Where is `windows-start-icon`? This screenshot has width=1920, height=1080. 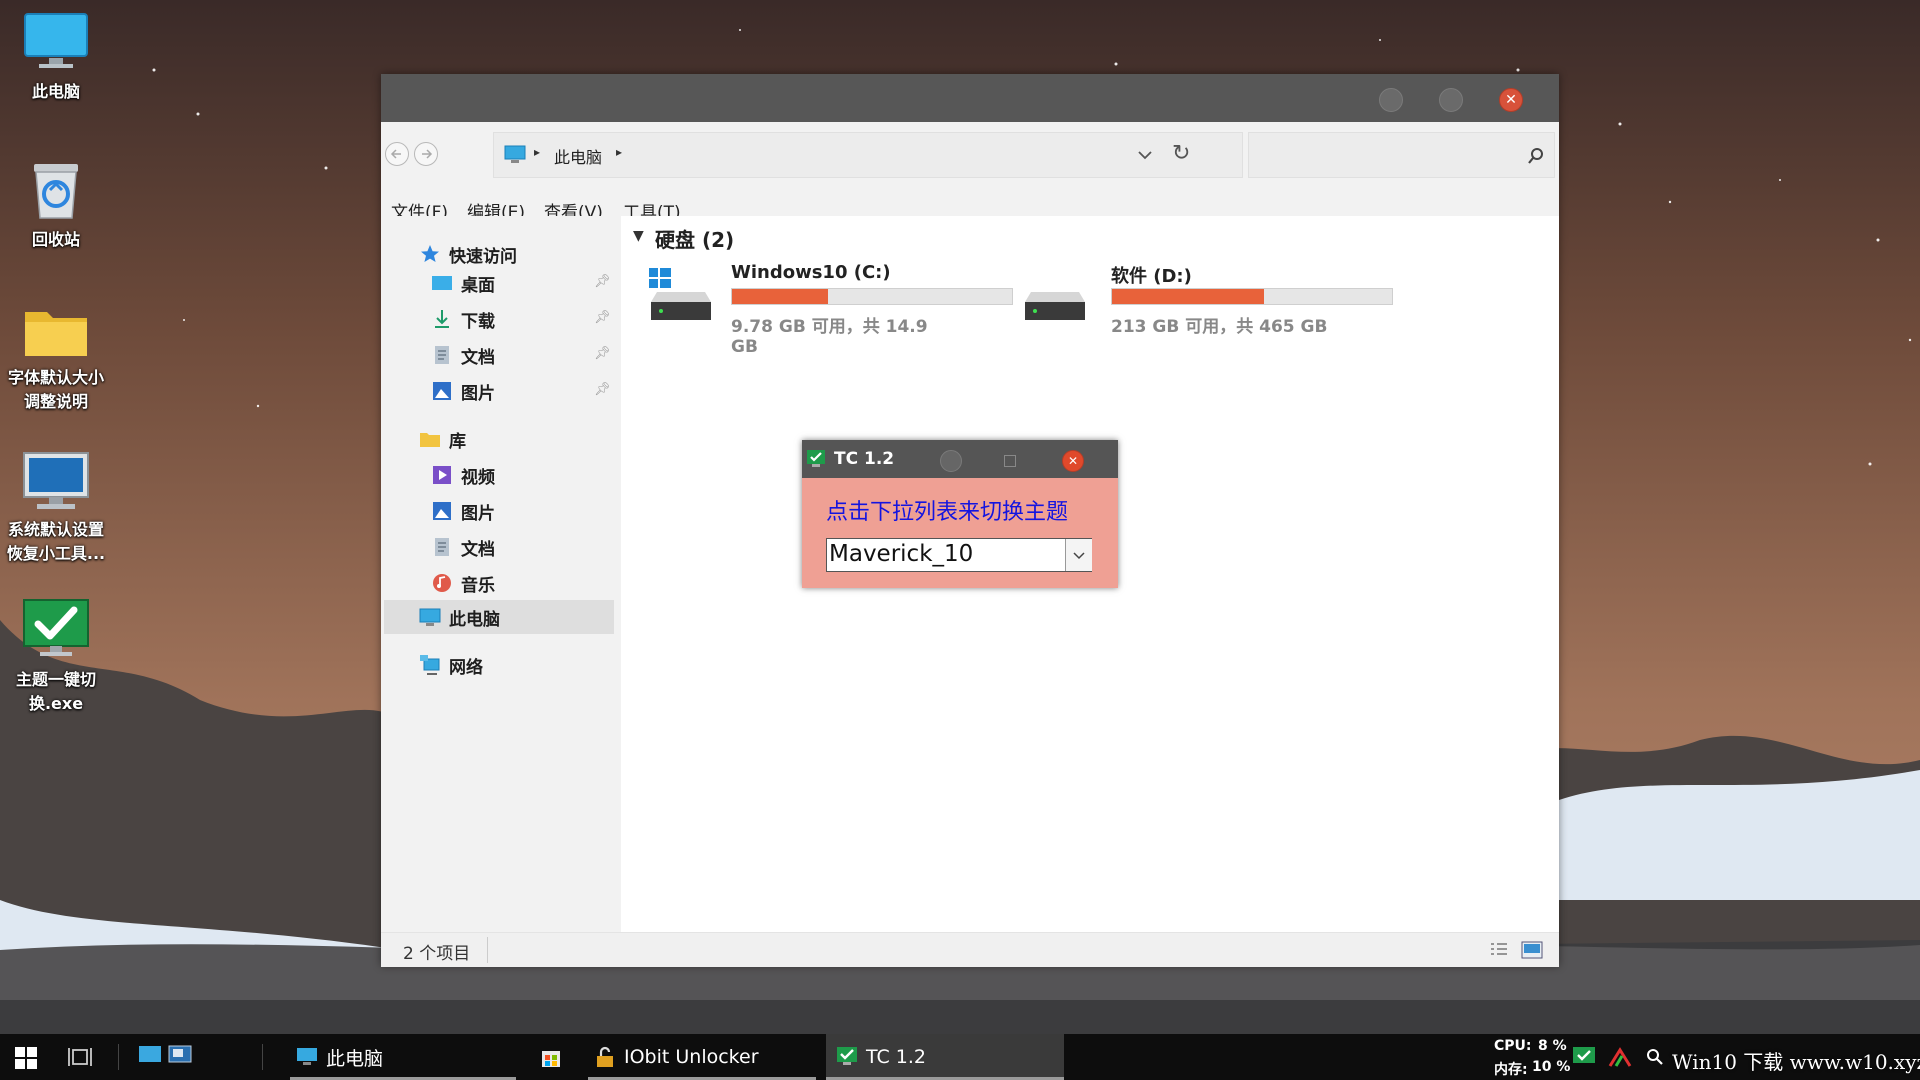
windows-start-icon is located at coordinates (26, 1058).